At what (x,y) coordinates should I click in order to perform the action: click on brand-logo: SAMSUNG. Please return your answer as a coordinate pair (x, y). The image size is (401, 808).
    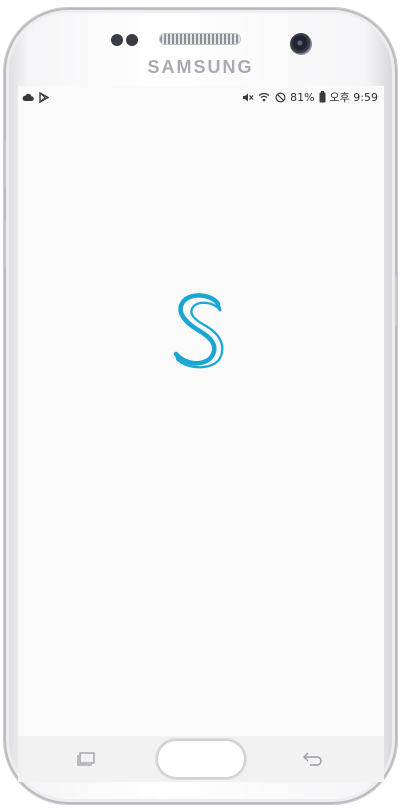
    Looking at the image, I should click on (200, 67).